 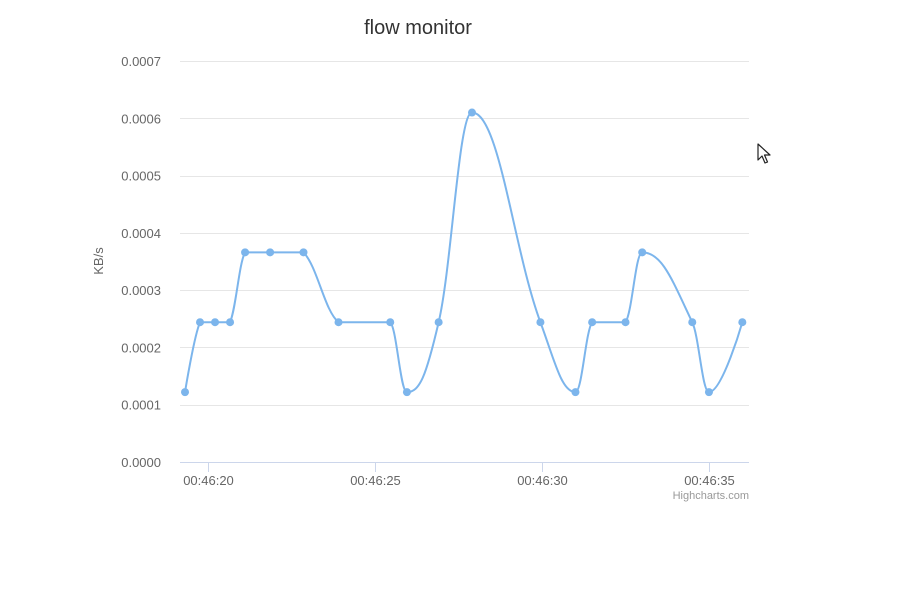 I want to click on y-tick-label: 0.0002, so click(x=141, y=347).